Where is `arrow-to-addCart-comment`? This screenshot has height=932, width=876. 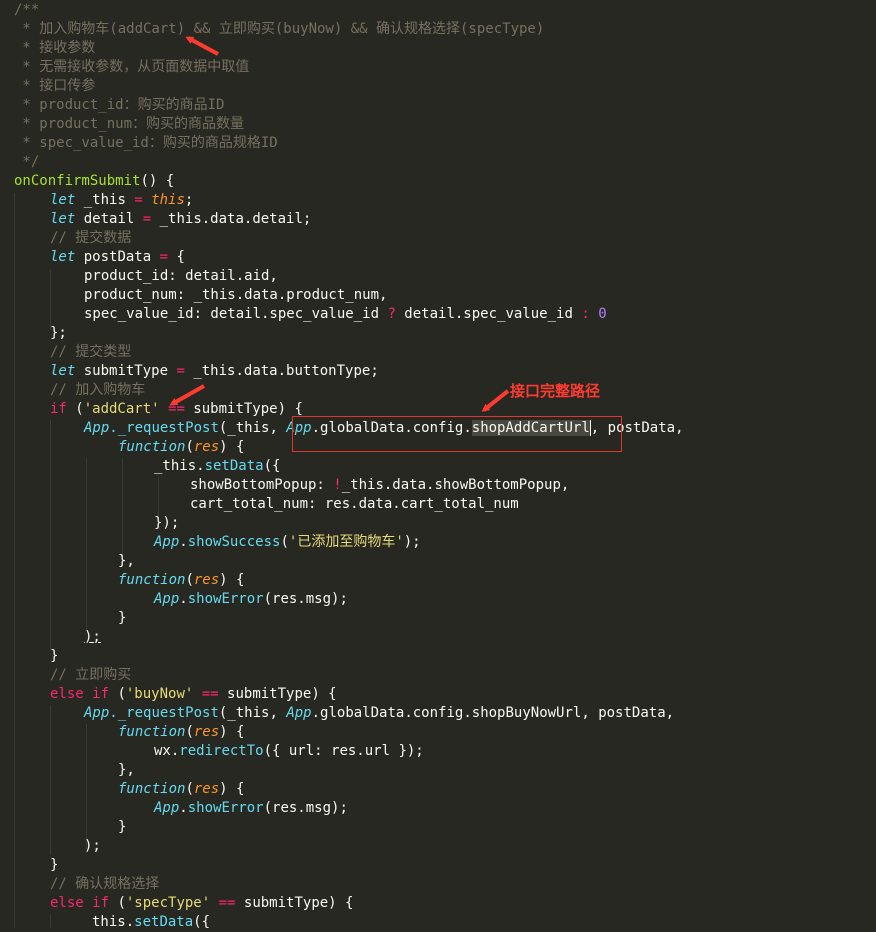 arrow-to-addCart-comment is located at coordinates (202, 46).